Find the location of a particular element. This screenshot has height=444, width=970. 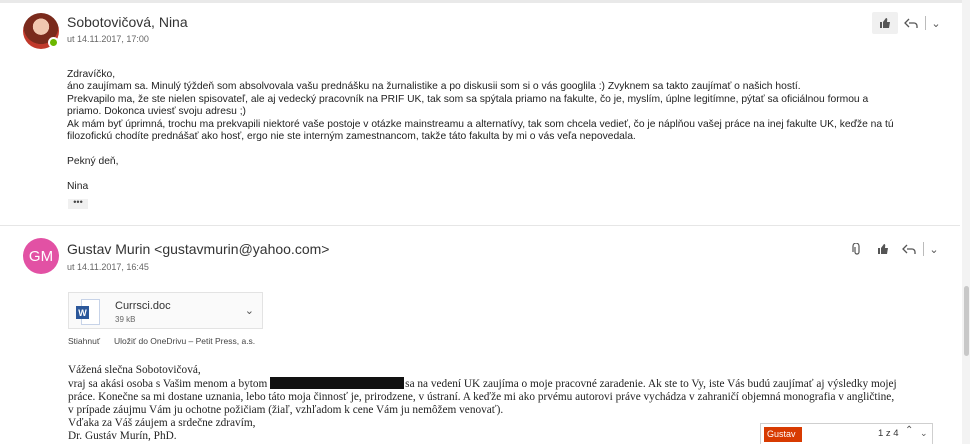

attachment-name: Currsci.doc is located at coordinates (143, 306).